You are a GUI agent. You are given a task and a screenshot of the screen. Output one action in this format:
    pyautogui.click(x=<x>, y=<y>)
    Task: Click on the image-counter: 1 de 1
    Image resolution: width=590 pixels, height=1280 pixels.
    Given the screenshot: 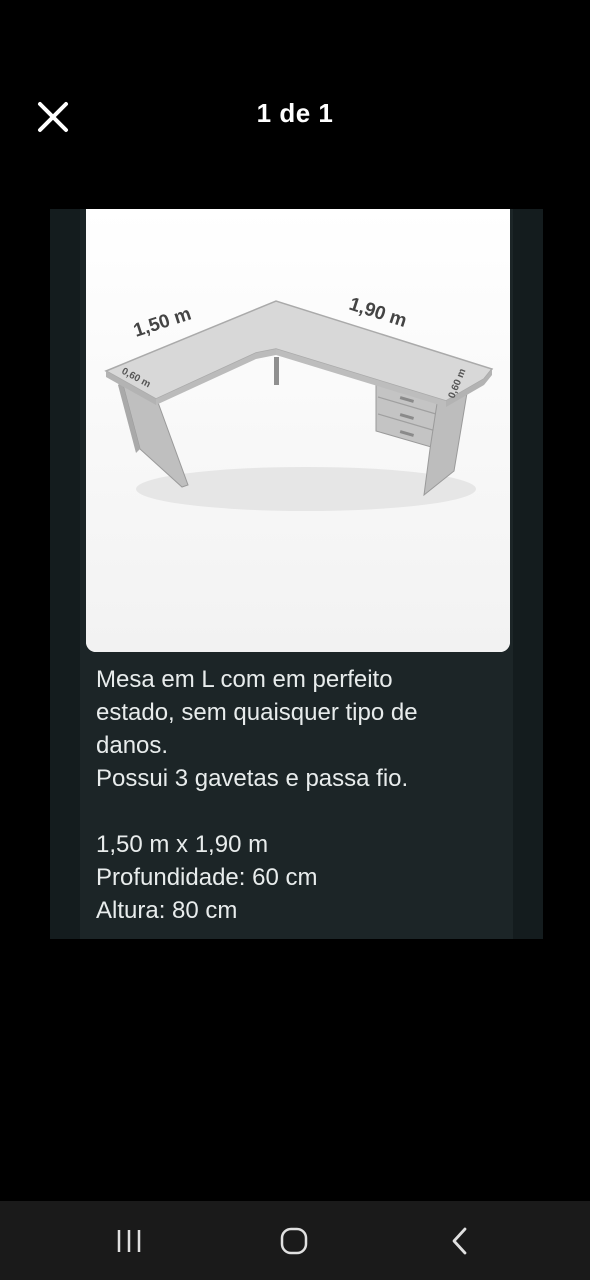 What is the action you would take?
    pyautogui.click(x=295, y=113)
    